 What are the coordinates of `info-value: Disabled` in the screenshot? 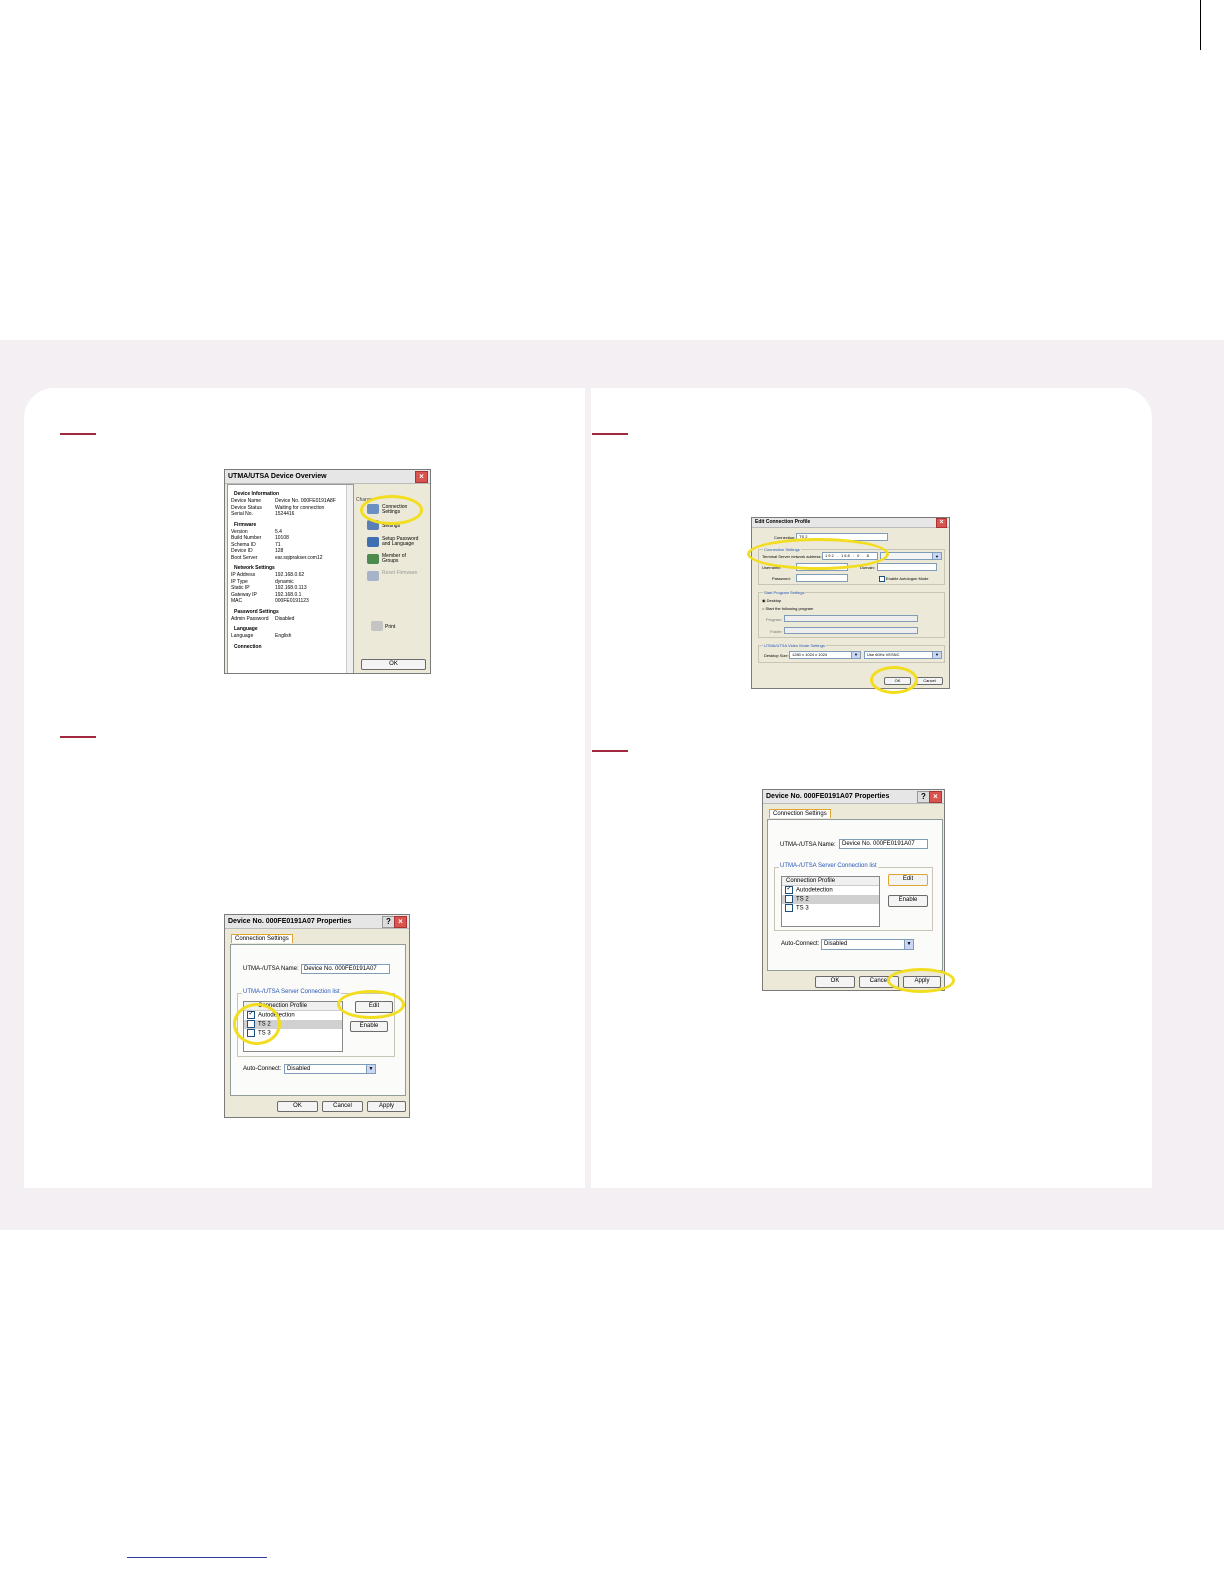 It's located at (285, 618).